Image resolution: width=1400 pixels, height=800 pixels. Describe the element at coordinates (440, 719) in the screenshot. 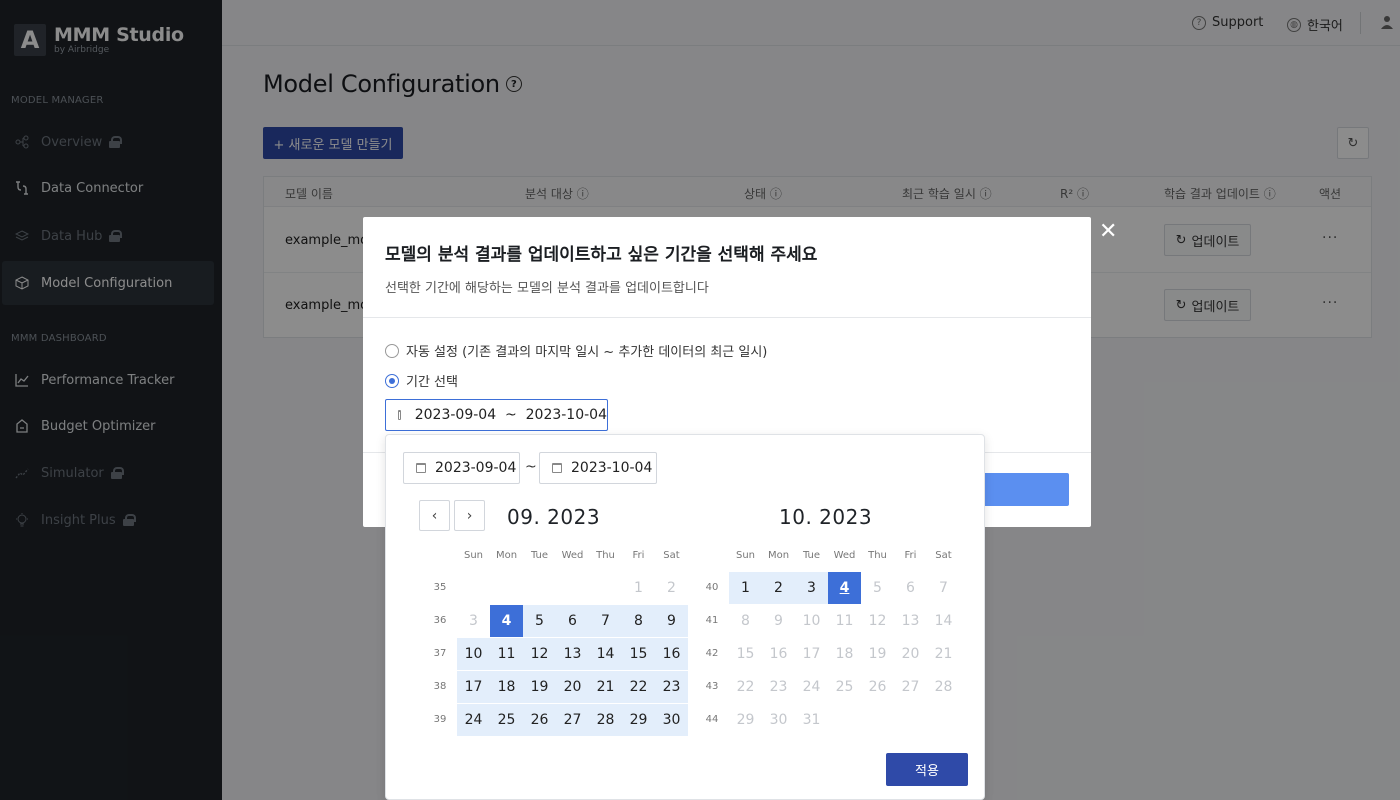

I see `week-number: 39` at that location.